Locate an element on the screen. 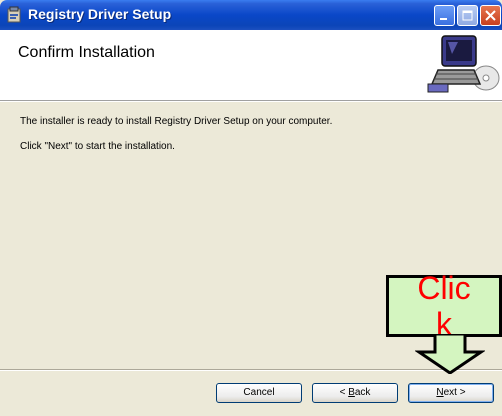 The image size is (502, 416). header-divider is located at coordinates (251, 101).